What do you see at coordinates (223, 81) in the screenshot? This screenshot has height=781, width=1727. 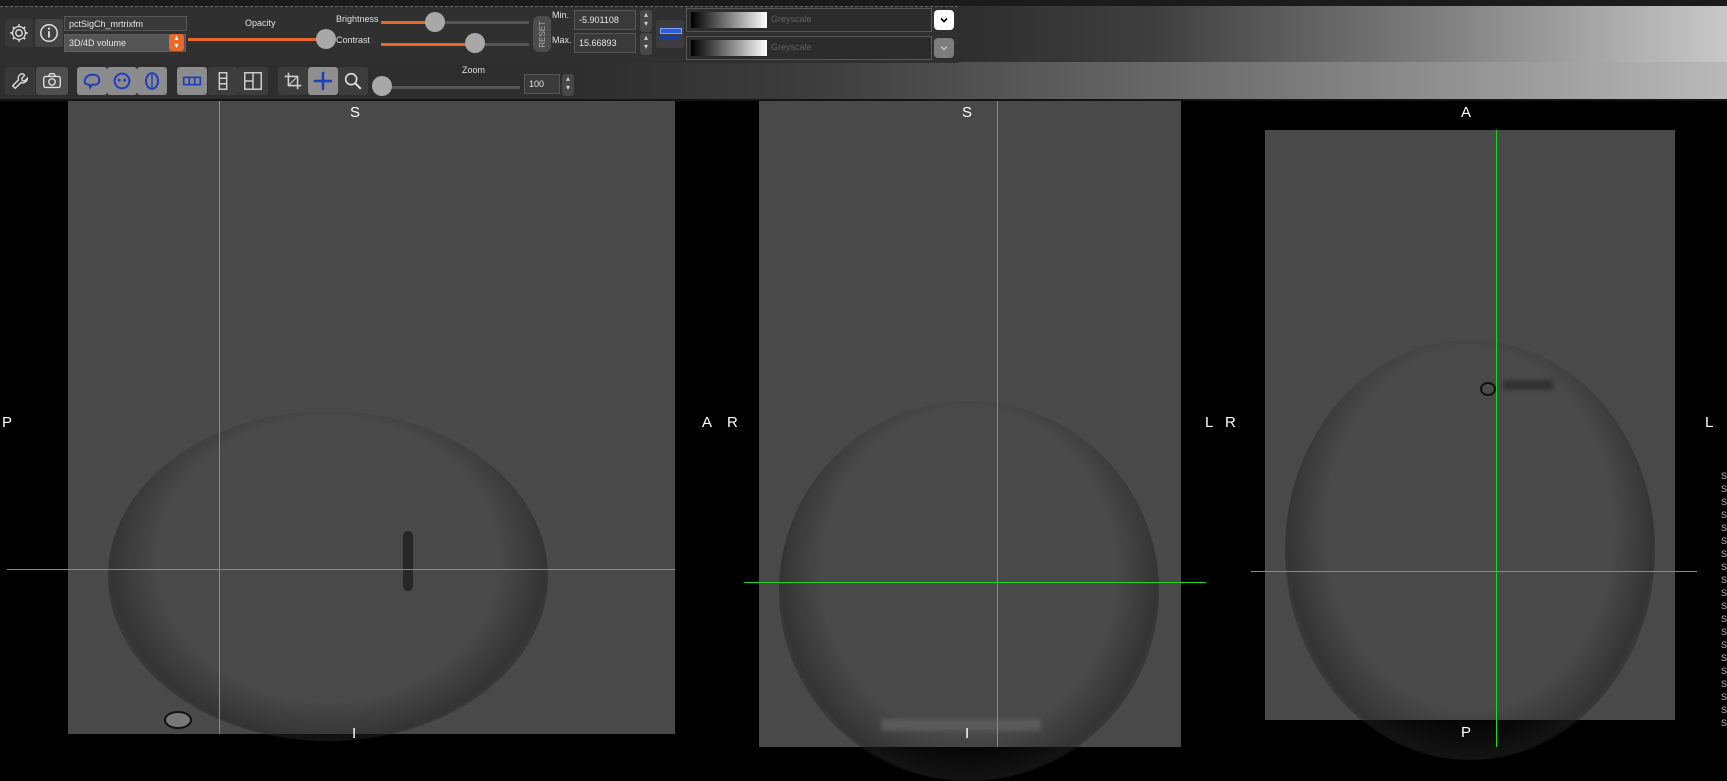 I see `layout-vertical-button` at bounding box center [223, 81].